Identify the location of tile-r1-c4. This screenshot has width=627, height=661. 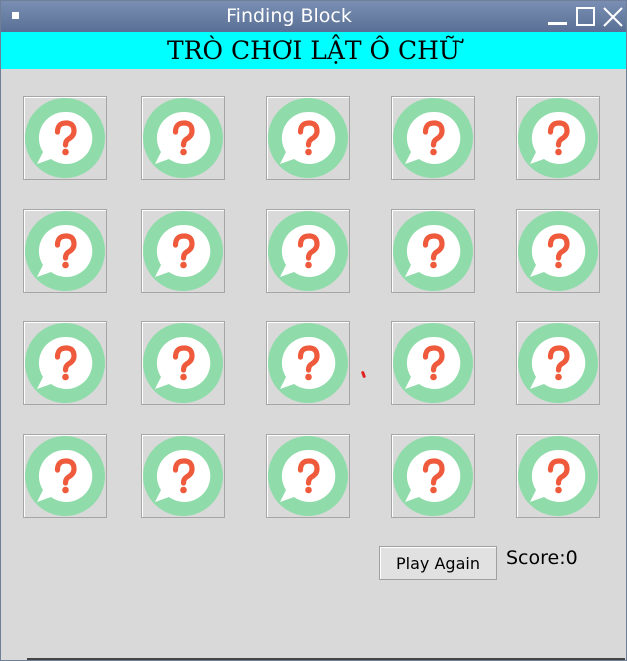
(433, 138).